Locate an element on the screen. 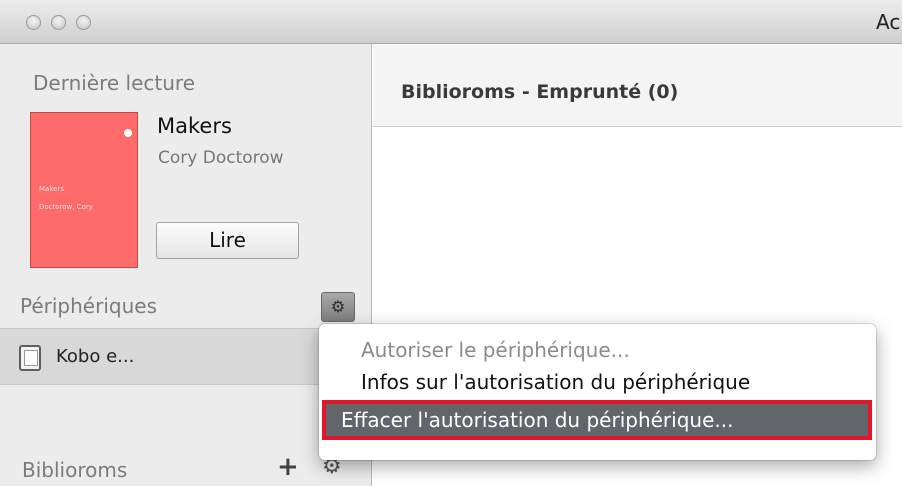 The image size is (902, 486). close-window-button is located at coordinates (33, 22).